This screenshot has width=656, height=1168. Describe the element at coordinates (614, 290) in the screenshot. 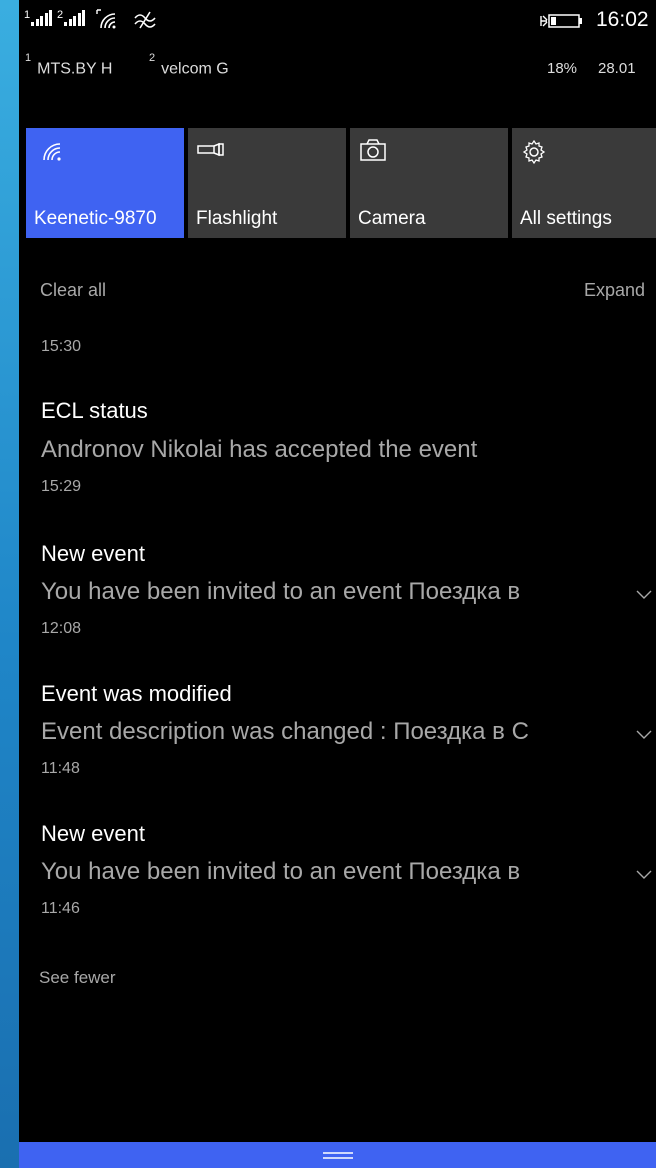

I see `expand-button: Expand` at that location.